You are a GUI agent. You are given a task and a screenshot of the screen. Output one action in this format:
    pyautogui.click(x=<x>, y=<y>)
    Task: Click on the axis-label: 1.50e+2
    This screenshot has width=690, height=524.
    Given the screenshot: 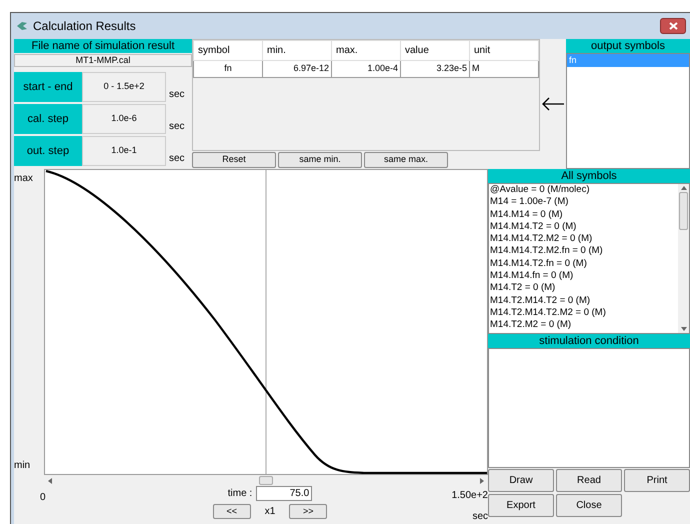 What is the action you would take?
    pyautogui.click(x=470, y=496)
    